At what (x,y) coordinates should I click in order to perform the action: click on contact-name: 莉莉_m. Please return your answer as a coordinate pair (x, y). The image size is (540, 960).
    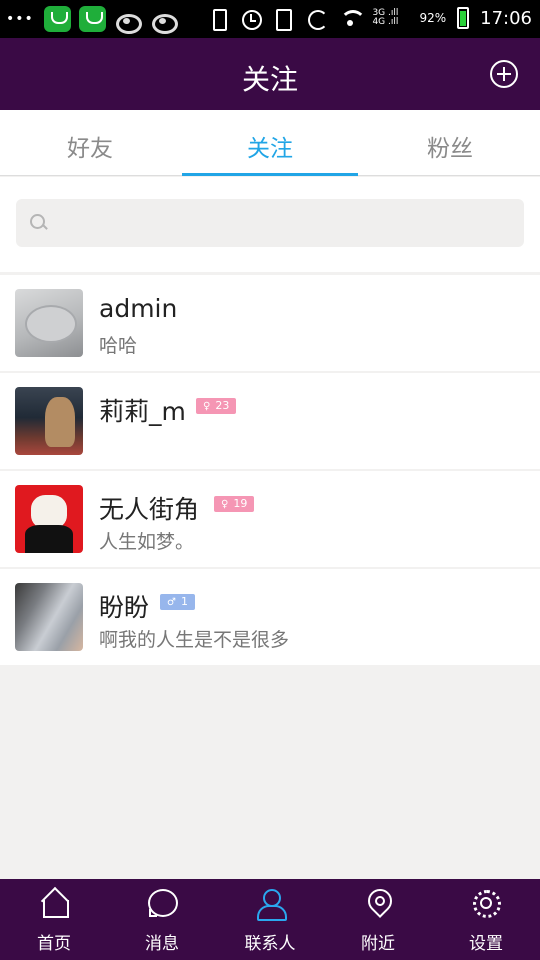
    Looking at the image, I should click on (142, 411).